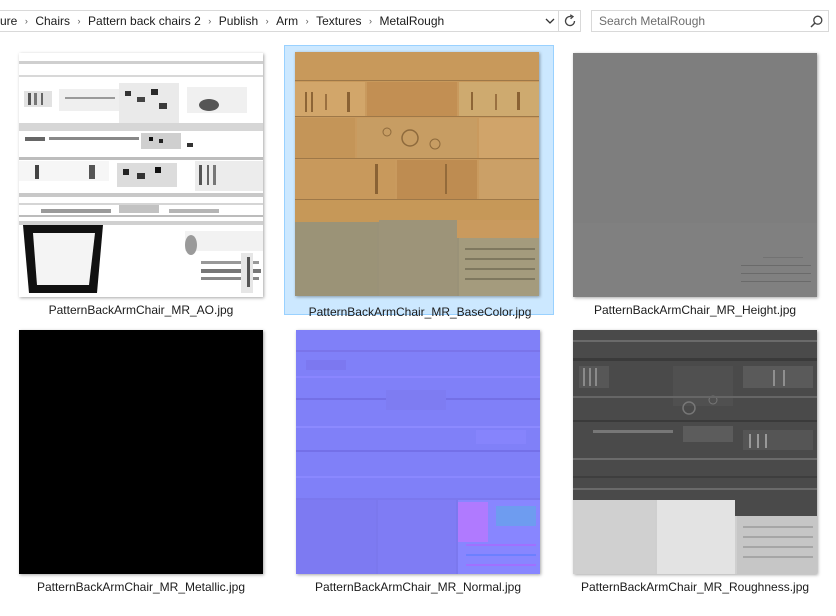  Describe the element at coordinates (338, 21) in the screenshot. I see `breadcrumb-item: Textures` at that location.